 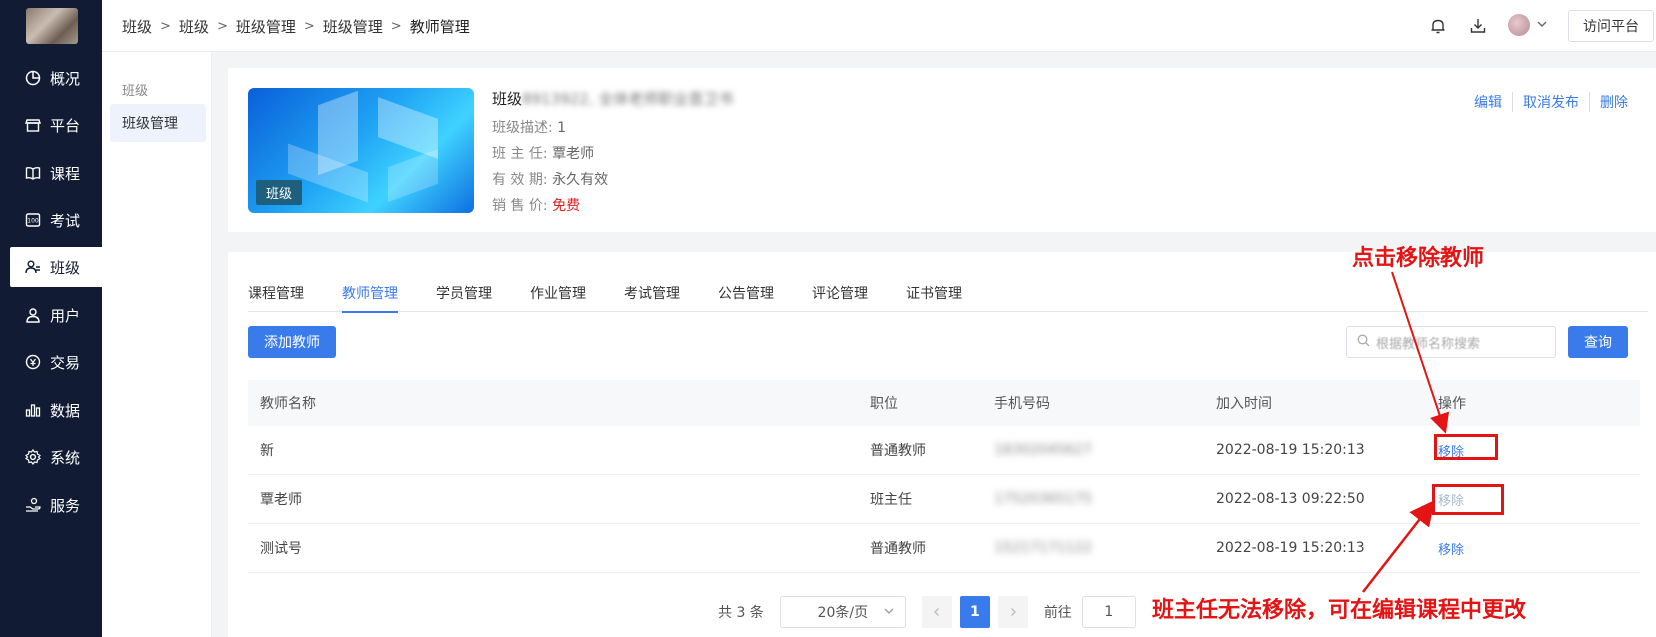 I want to click on sidebar-item-platform: 平台, so click(x=51, y=125).